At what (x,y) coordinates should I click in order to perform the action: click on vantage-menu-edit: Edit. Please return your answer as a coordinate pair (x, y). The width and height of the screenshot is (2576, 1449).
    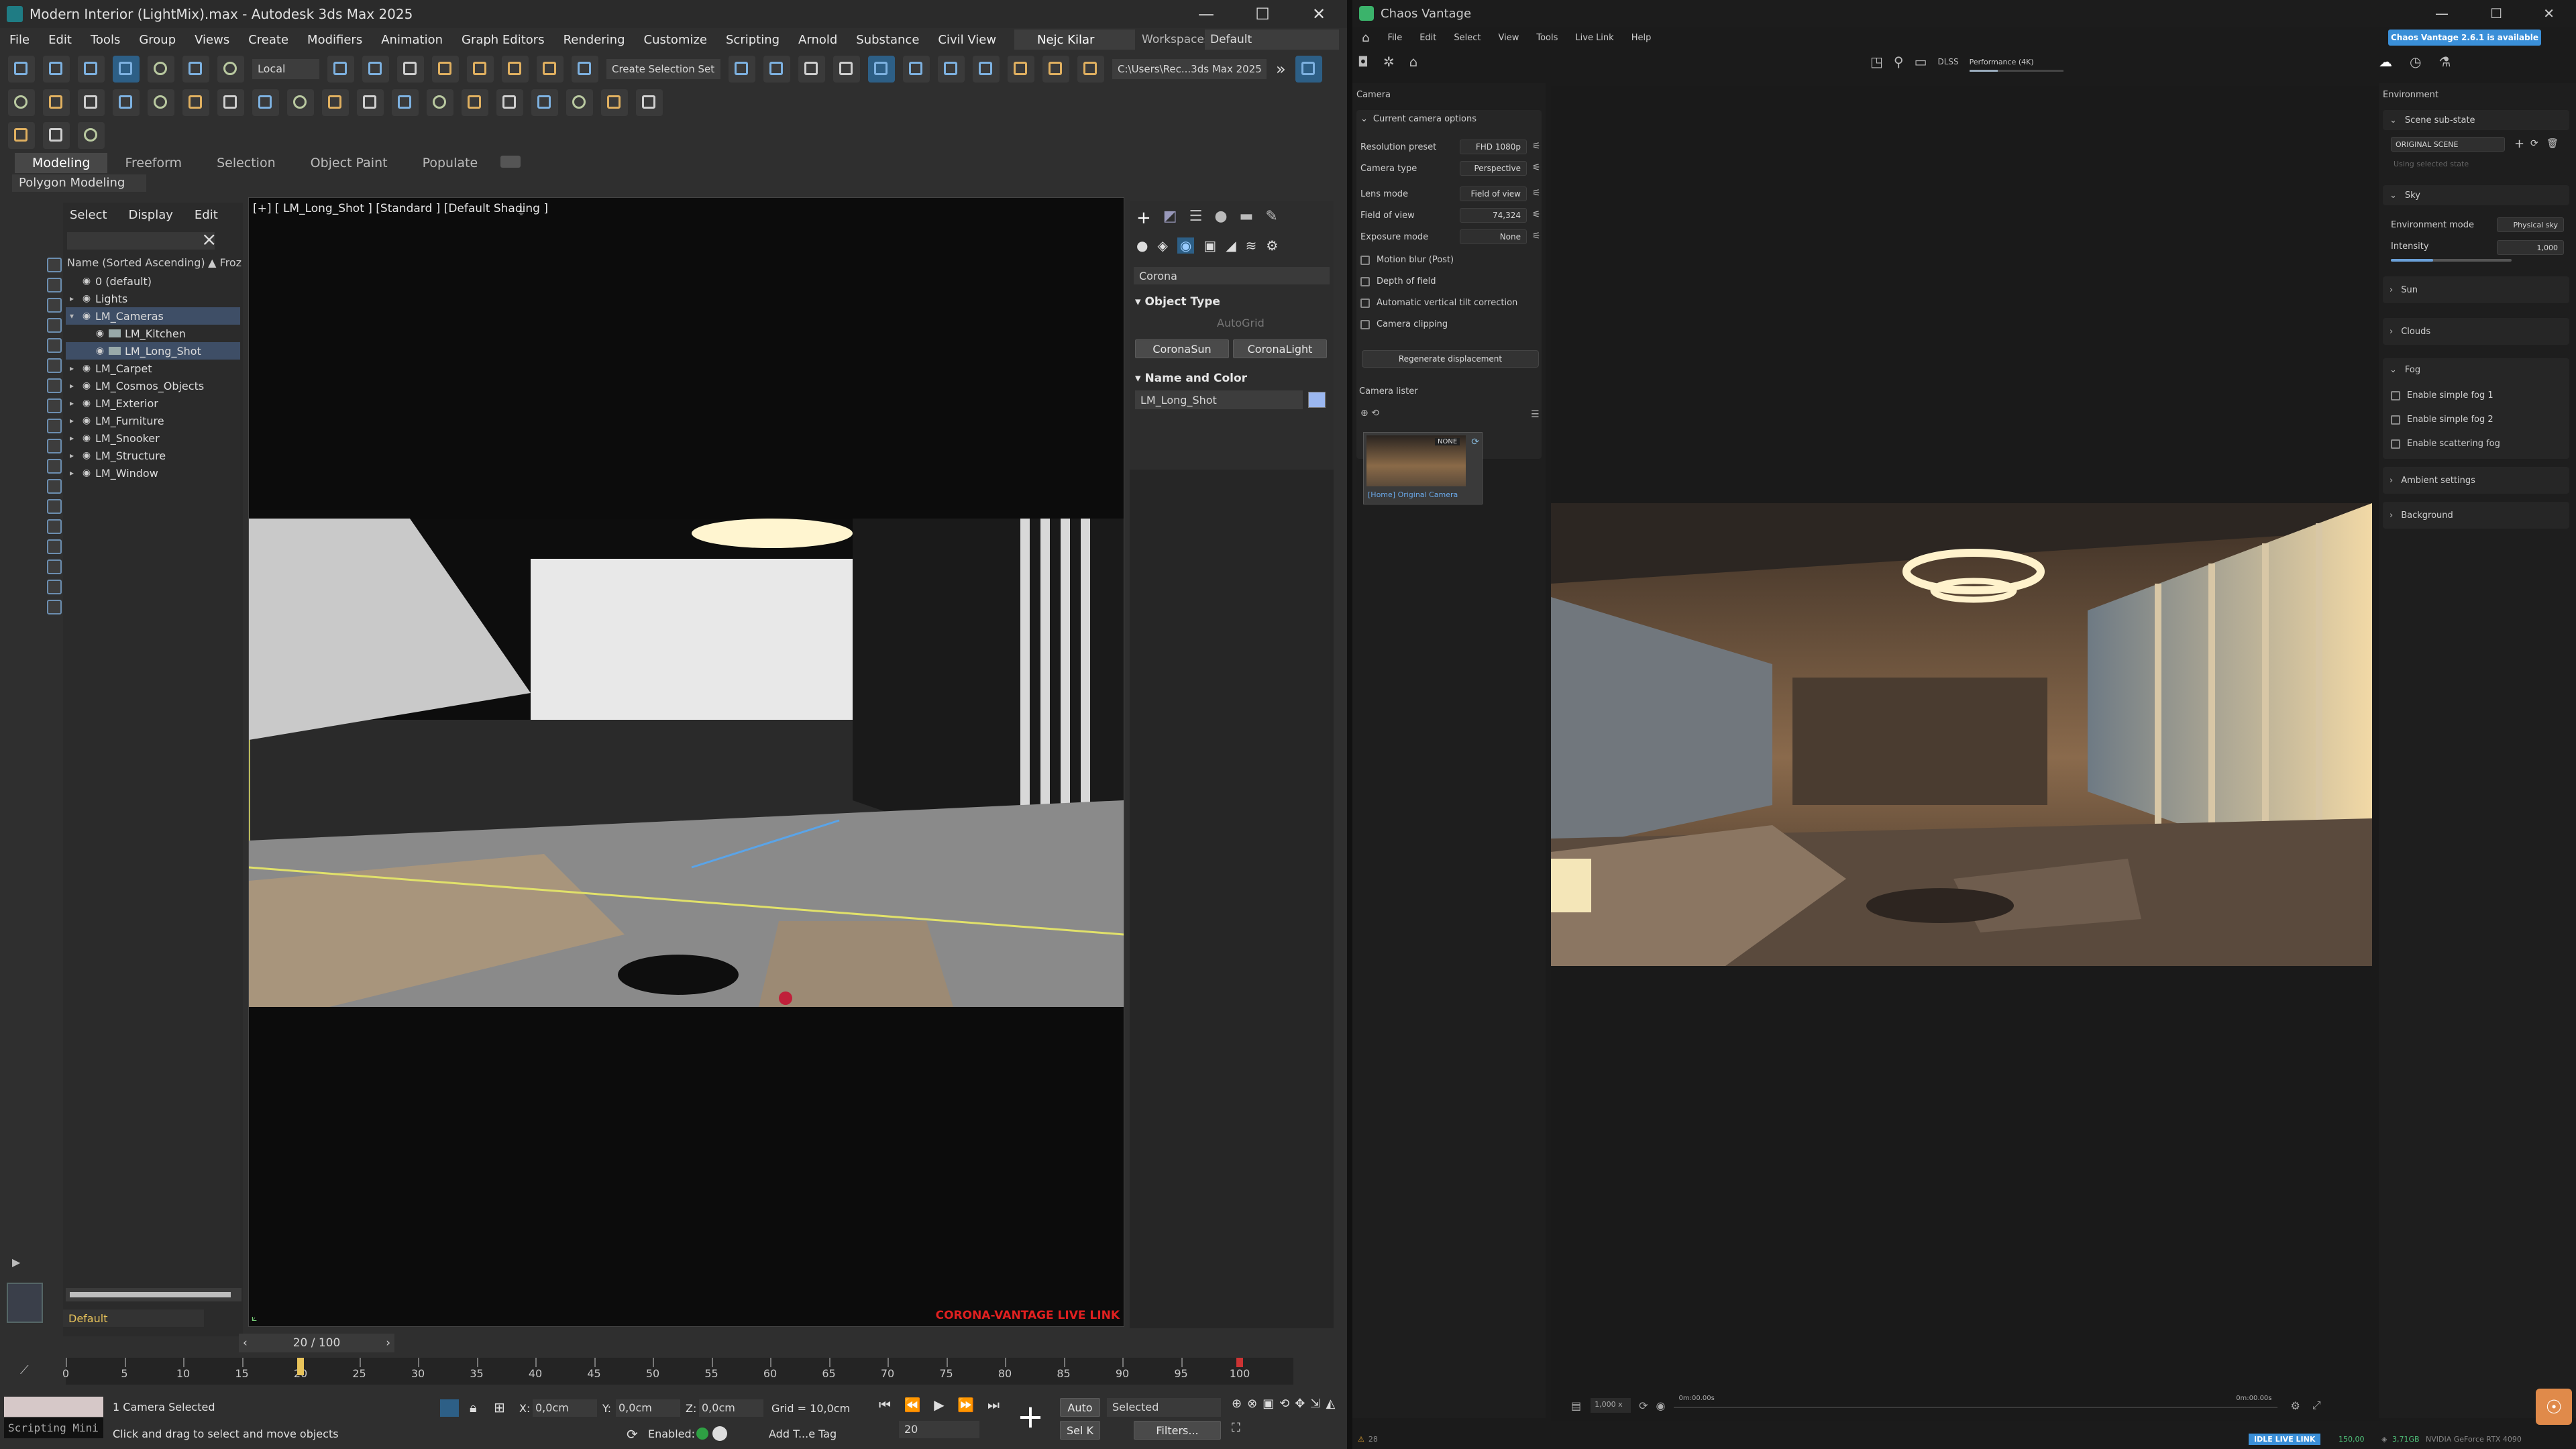
    Looking at the image, I should click on (1428, 38).